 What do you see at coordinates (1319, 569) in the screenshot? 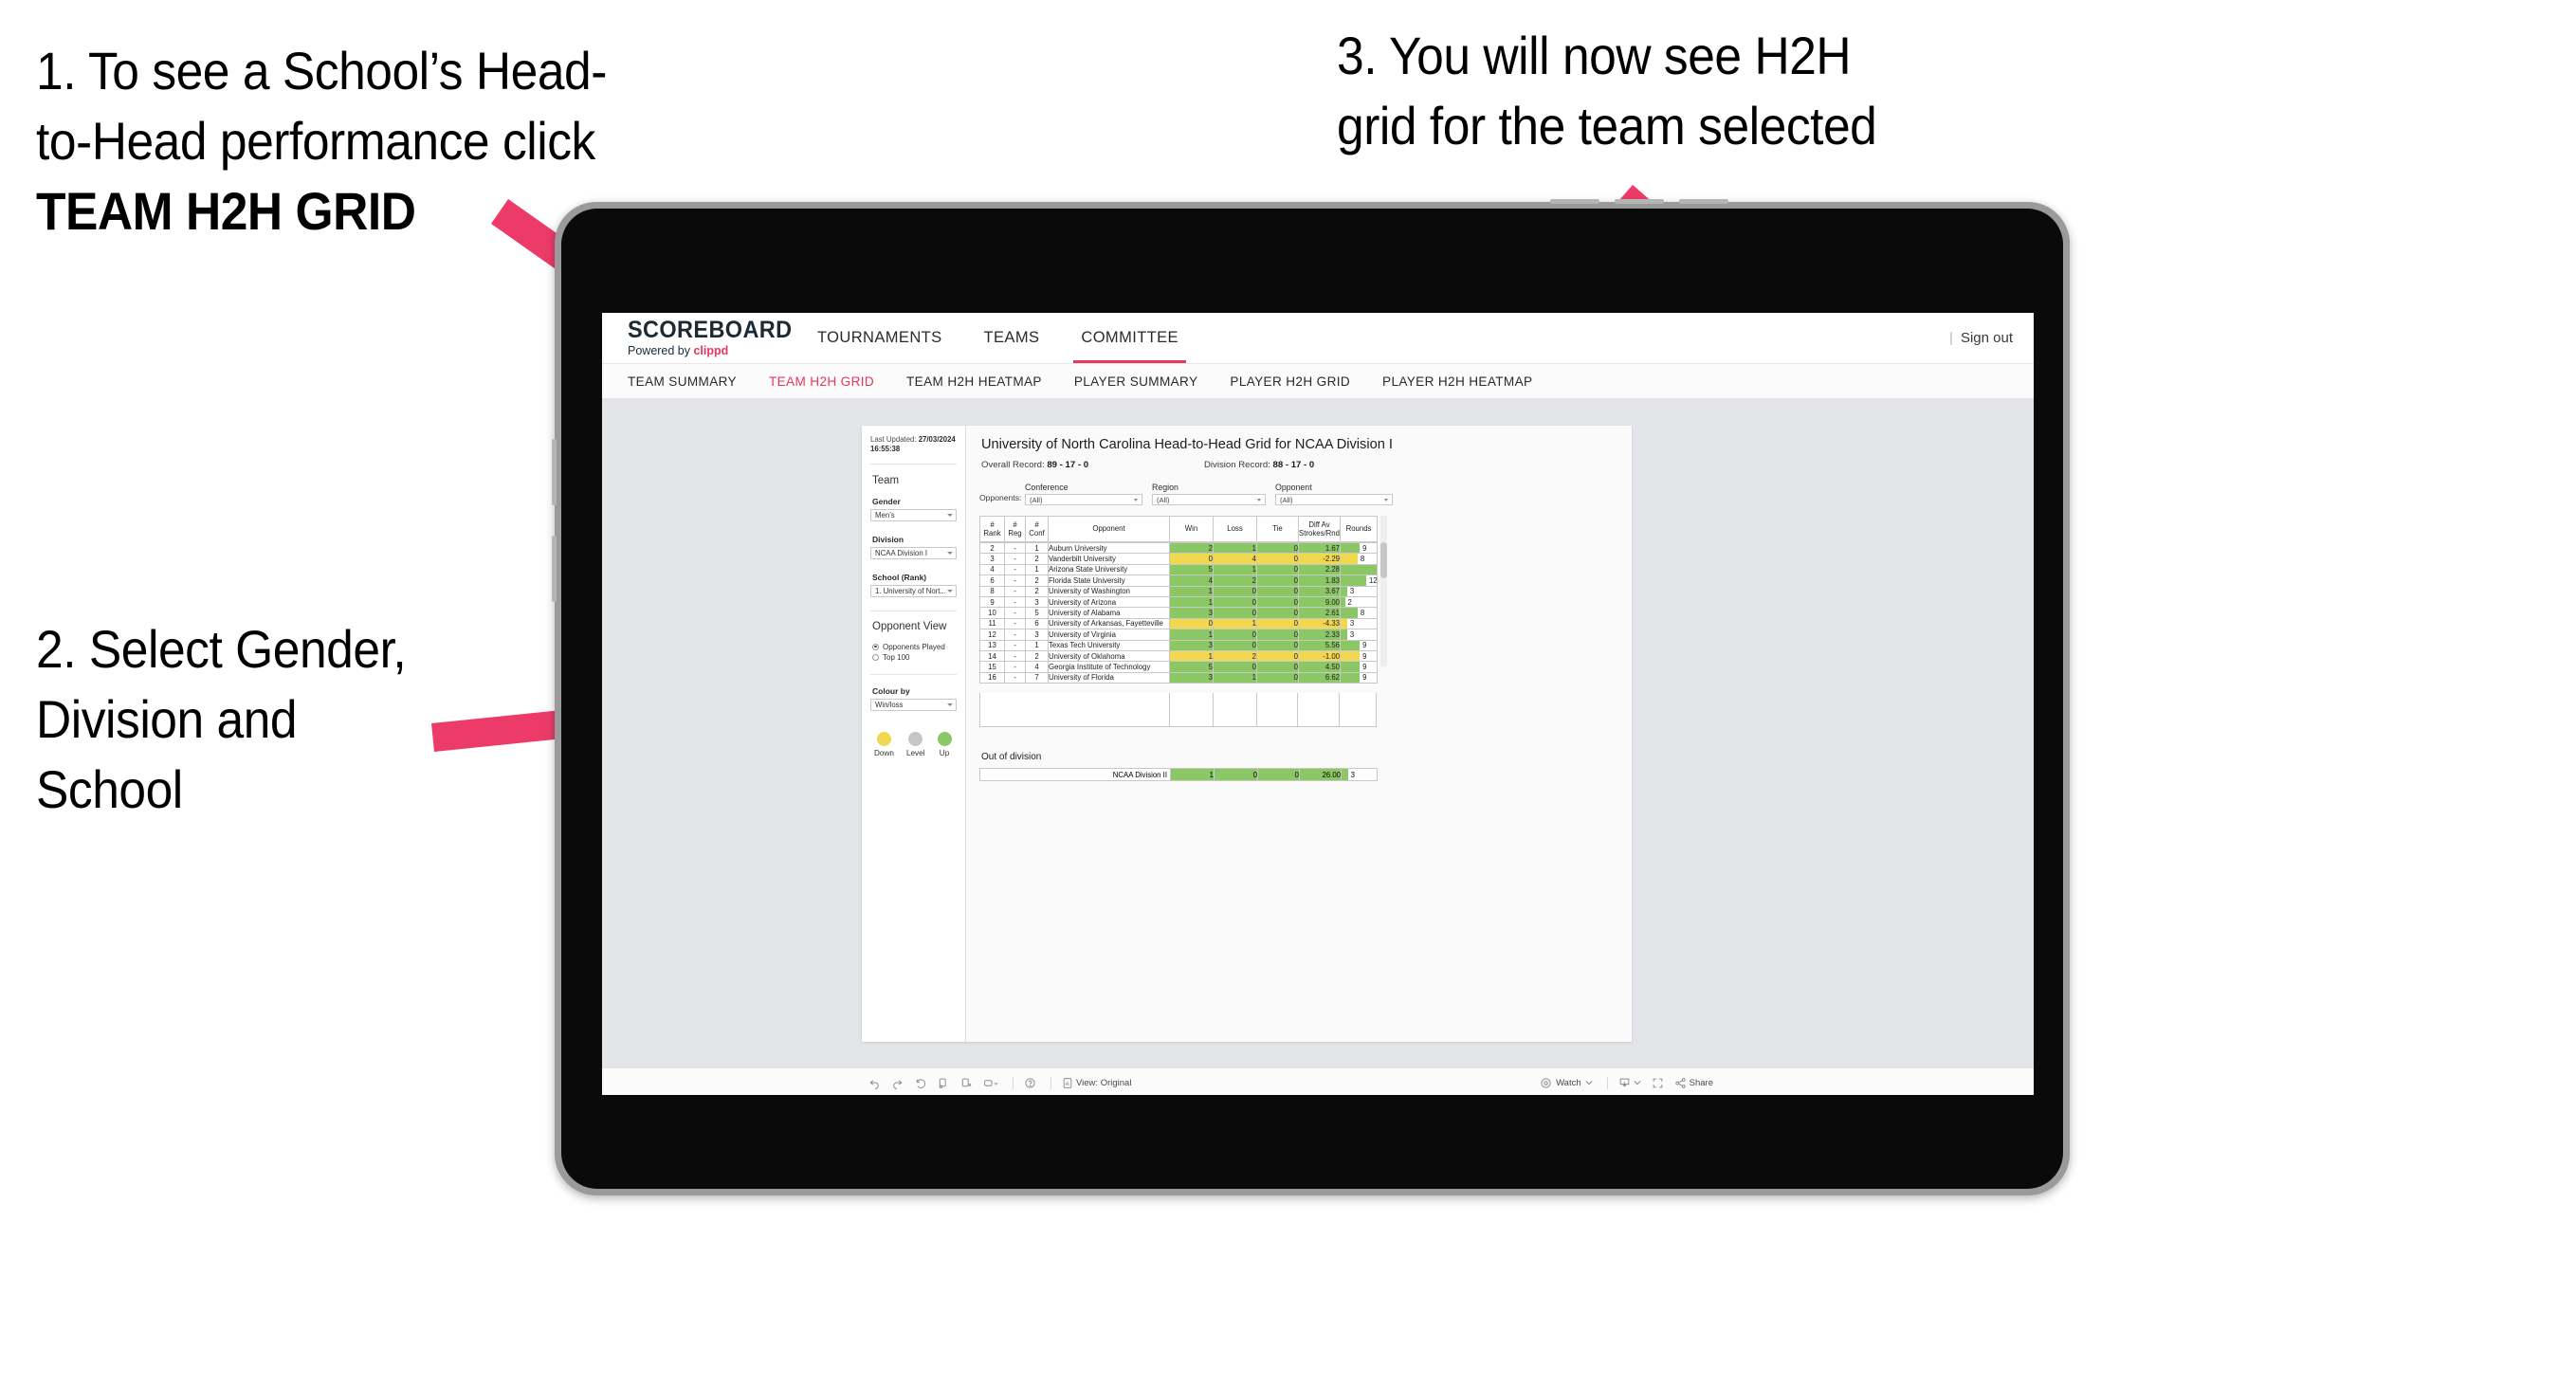
I see `cell-diff: 2.28` at bounding box center [1319, 569].